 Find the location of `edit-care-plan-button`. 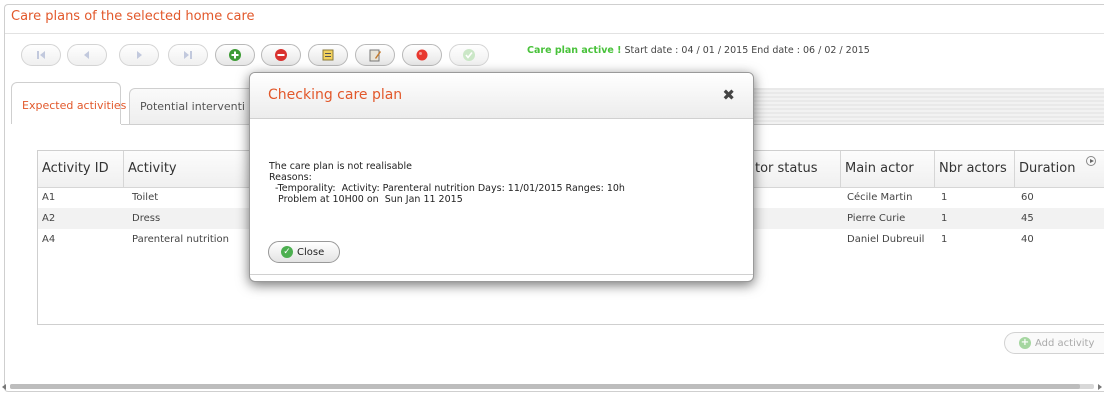

edit-care-plan-button is located at coordinates (328, 55).